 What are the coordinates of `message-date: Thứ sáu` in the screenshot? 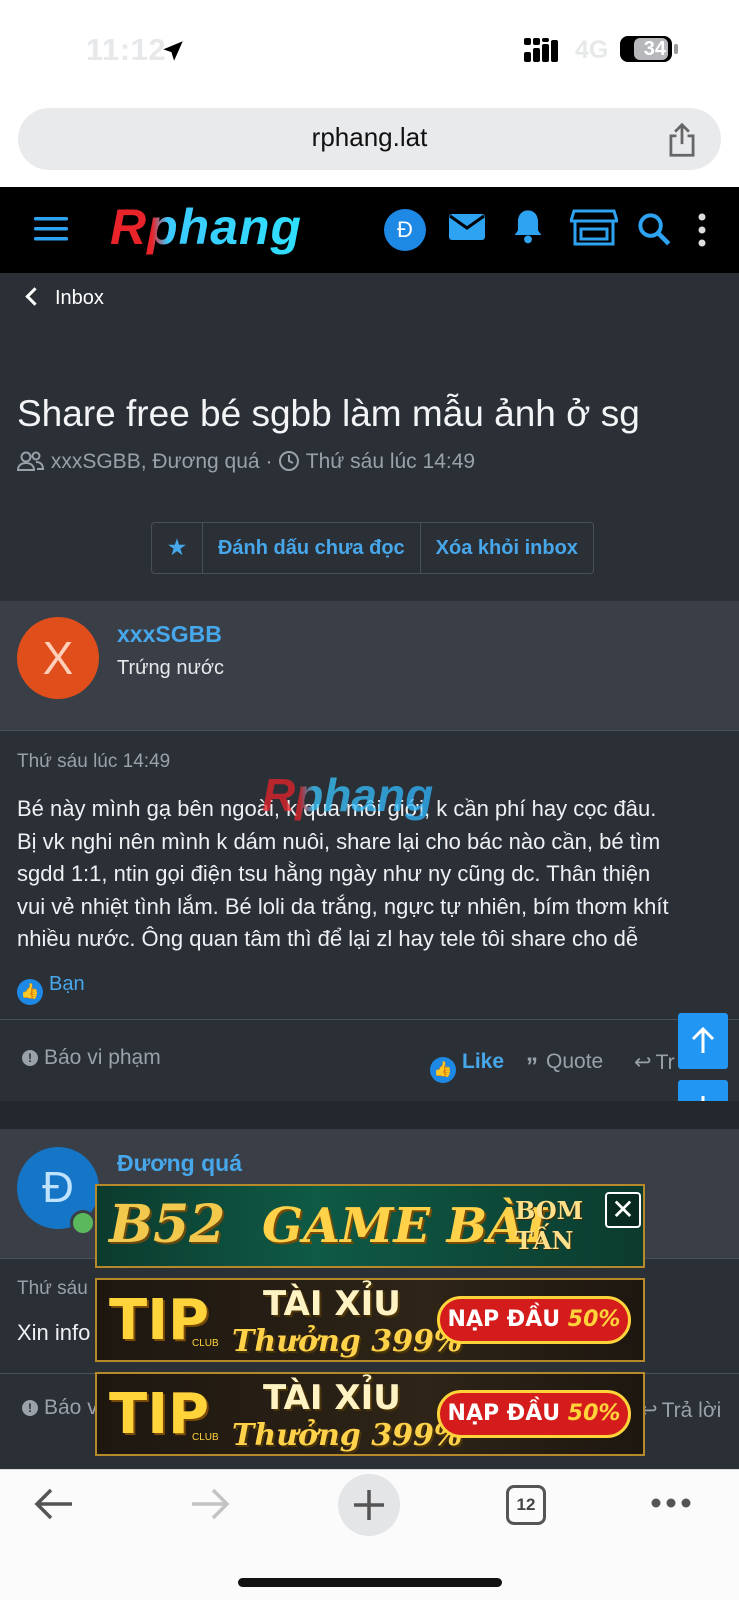 It's located at (52, 1289).